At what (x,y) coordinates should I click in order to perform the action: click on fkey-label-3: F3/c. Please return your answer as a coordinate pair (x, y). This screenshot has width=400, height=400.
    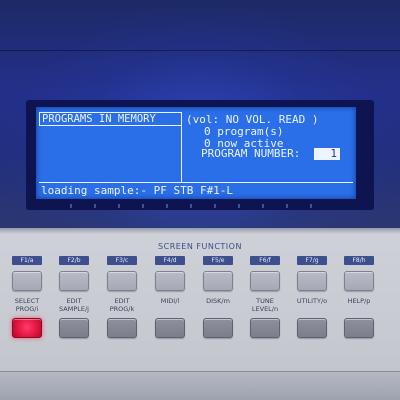
    Looking at the image, I should click on (122, 260).